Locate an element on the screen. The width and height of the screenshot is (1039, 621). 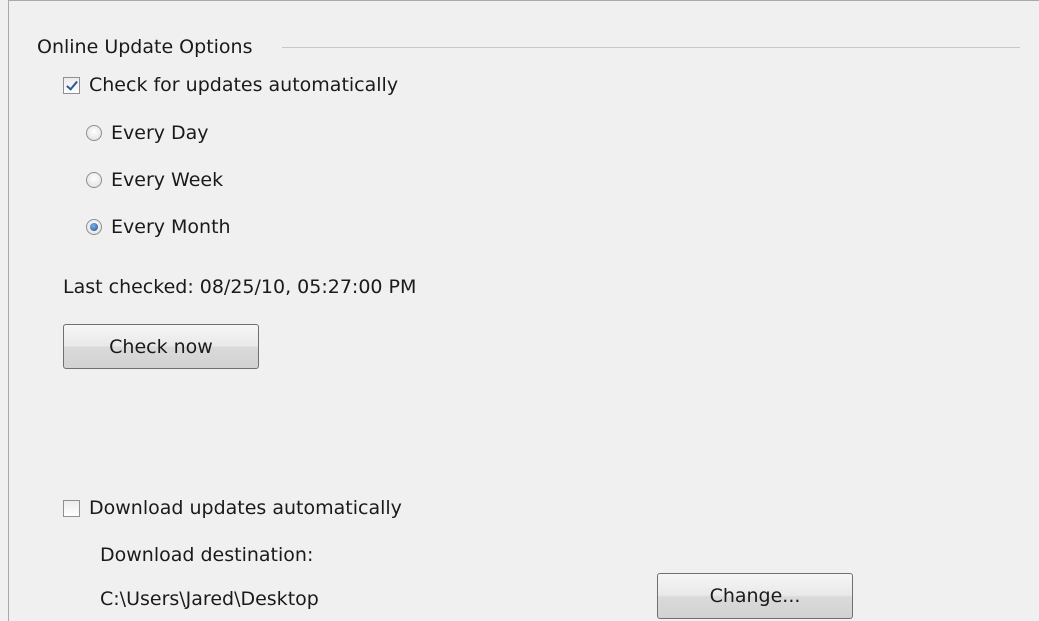
every-month-radio is located at coordinates (94, 227).